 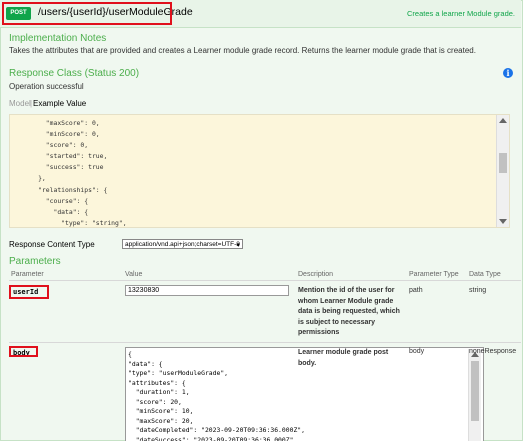 What do you see at coordinates (461, 13) in the screenshot?
I see `operation-summary: Creates a learner Module grade.` at bounding box center [461, 13].